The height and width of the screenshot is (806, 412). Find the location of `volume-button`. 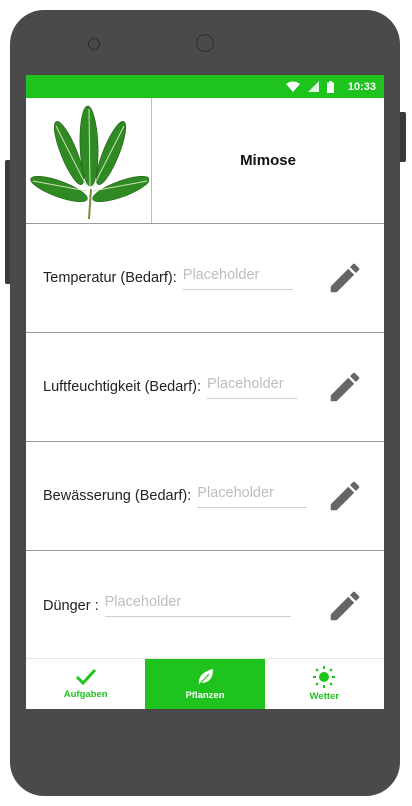

volume-button is located at coordinates (7, 222).